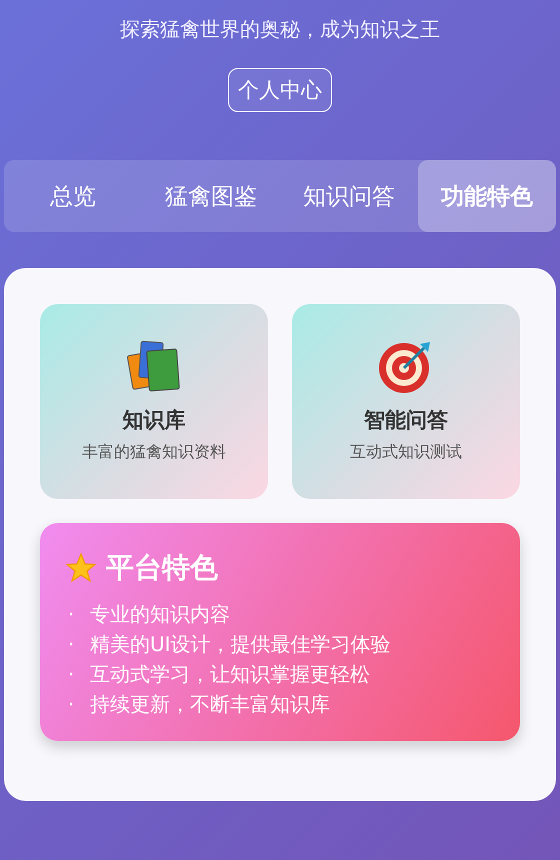  I want to click on highlight-text: 互动式学习，让知识掌握更轻松, so click(230, 674).